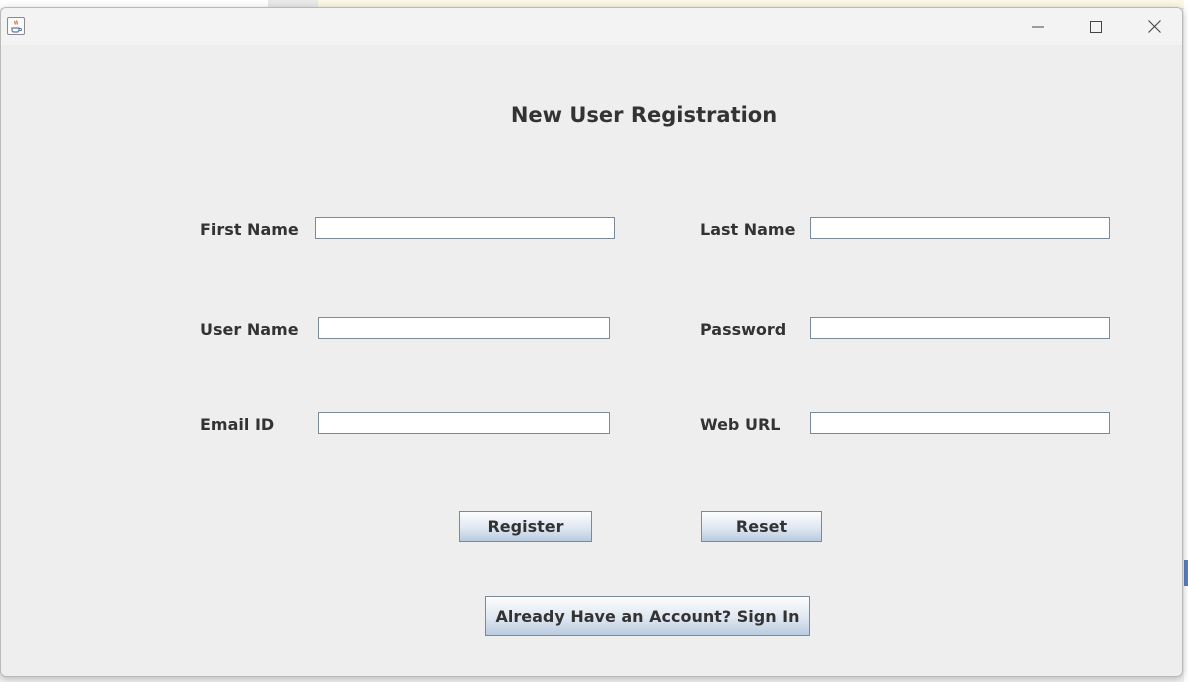 The height and width of the screenshot is (682, 1188). I want to click on first-name-label: First Name, so click(249, 229).